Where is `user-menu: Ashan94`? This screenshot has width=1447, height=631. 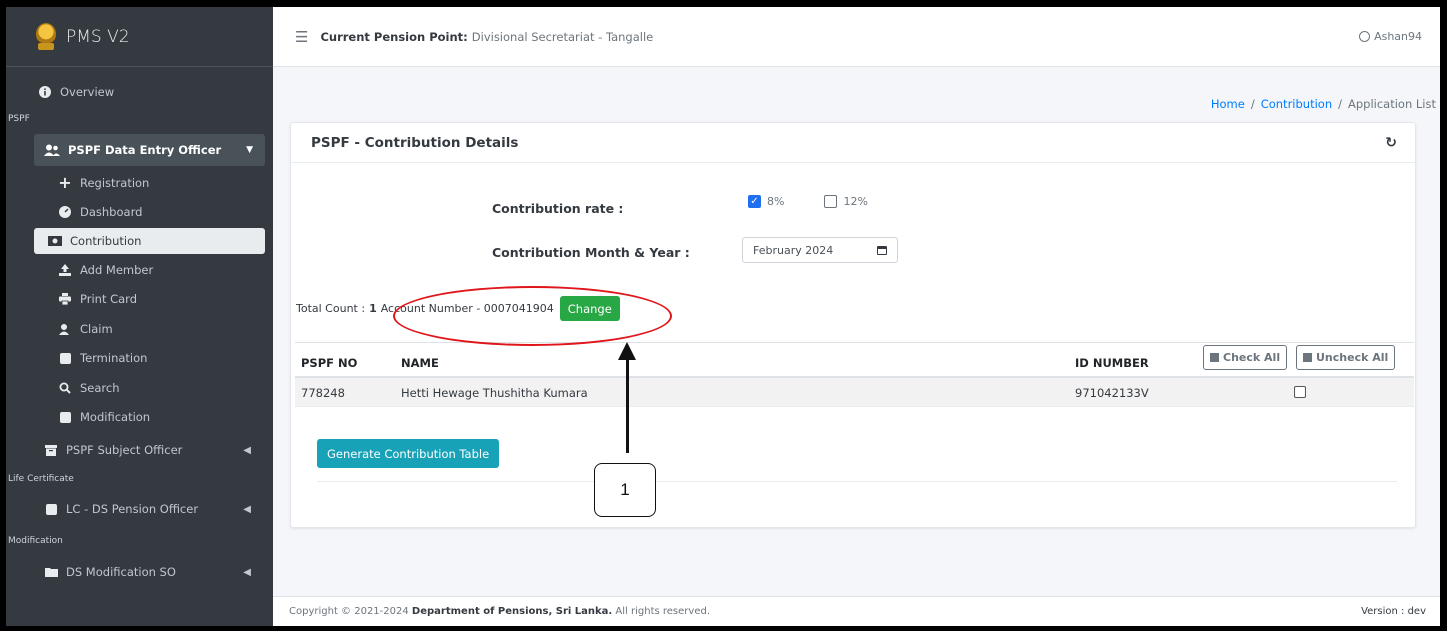 user-menu: Ashan94 is located at coordinates (1390, 36).